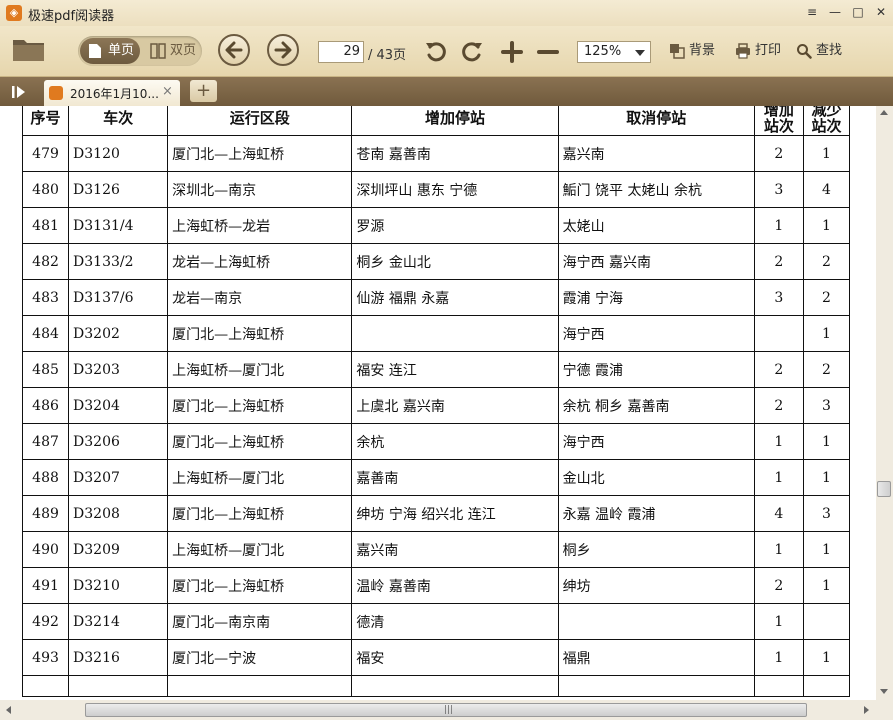  Describe the element at coordinates (121, 50) in the screenshot. I see `single-page-label: 单页` at that location.